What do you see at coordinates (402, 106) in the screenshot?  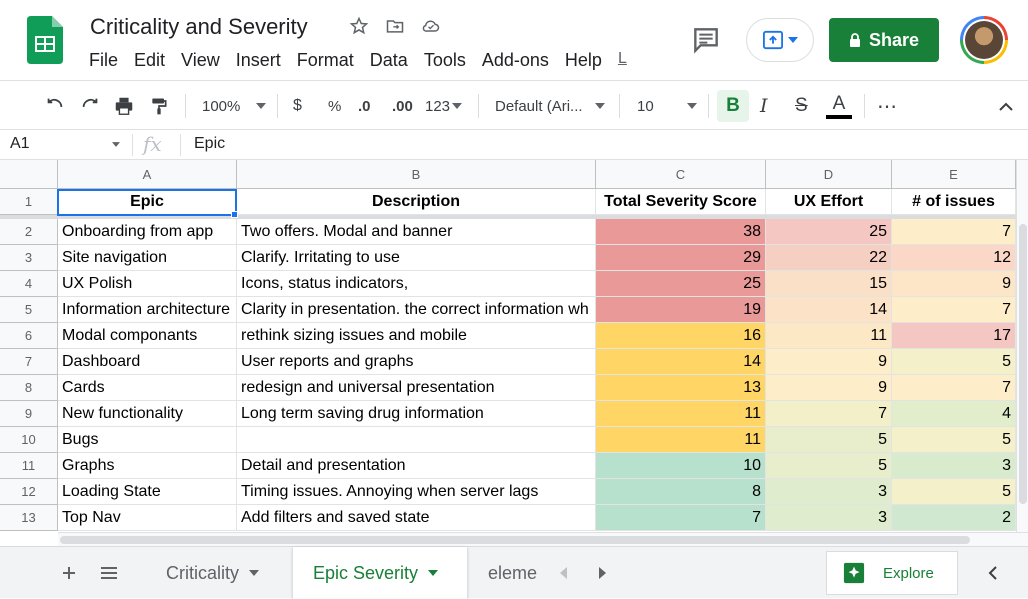 I see `increase-decimal-button: .00` at bounding box center [402, 106].